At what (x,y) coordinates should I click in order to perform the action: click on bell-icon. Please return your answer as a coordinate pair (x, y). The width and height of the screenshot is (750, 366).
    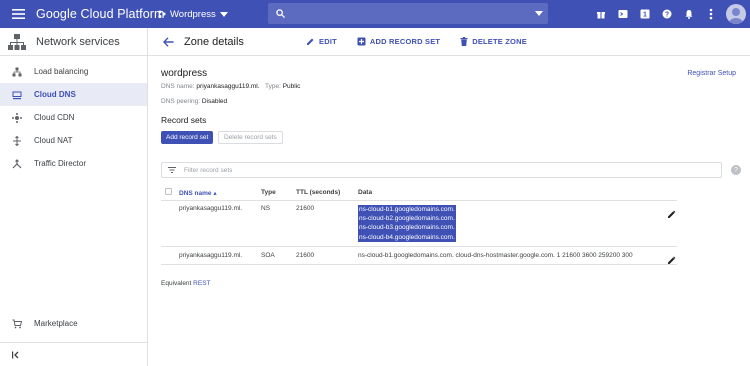
    Looking at the image, I should click on (689, 14).